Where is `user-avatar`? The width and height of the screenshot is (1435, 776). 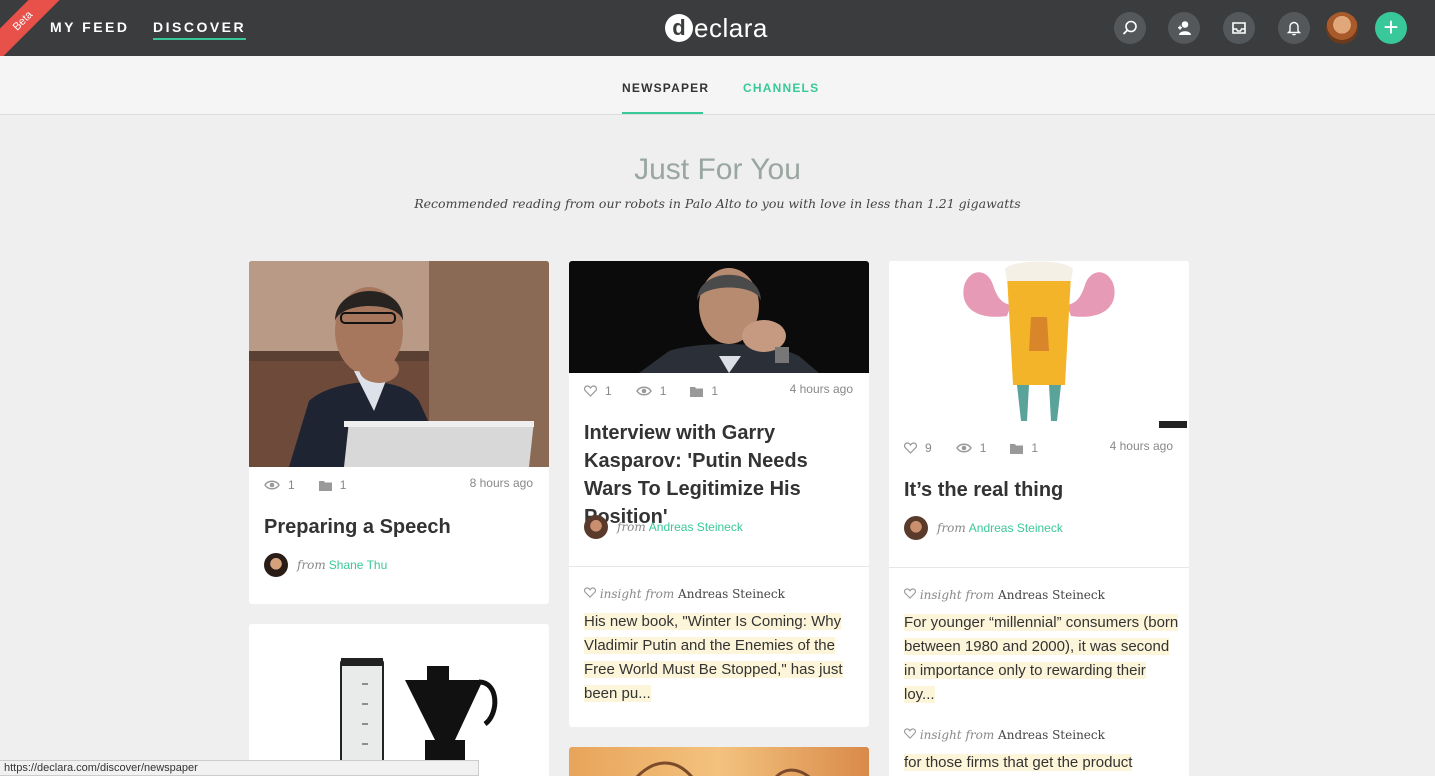
user-avatar is located at coordinates (1342, 28).